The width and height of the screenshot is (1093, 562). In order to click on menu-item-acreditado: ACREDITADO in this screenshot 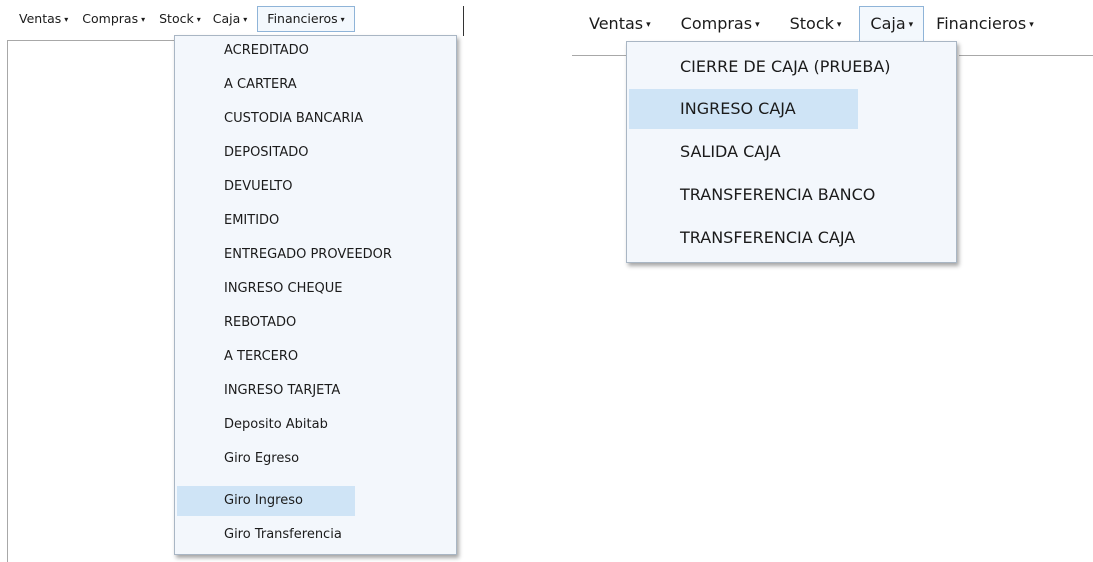, I will do `click(315, 51)`.